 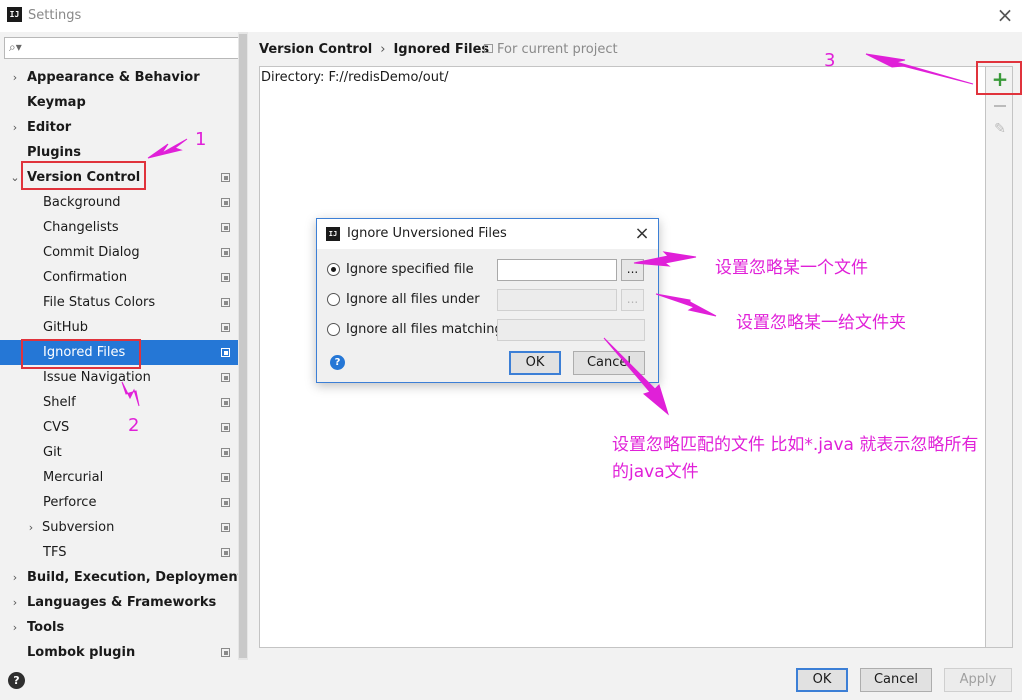 I want to click on tree-item: › Appearance & Behavior, so click(x=119, y=77).